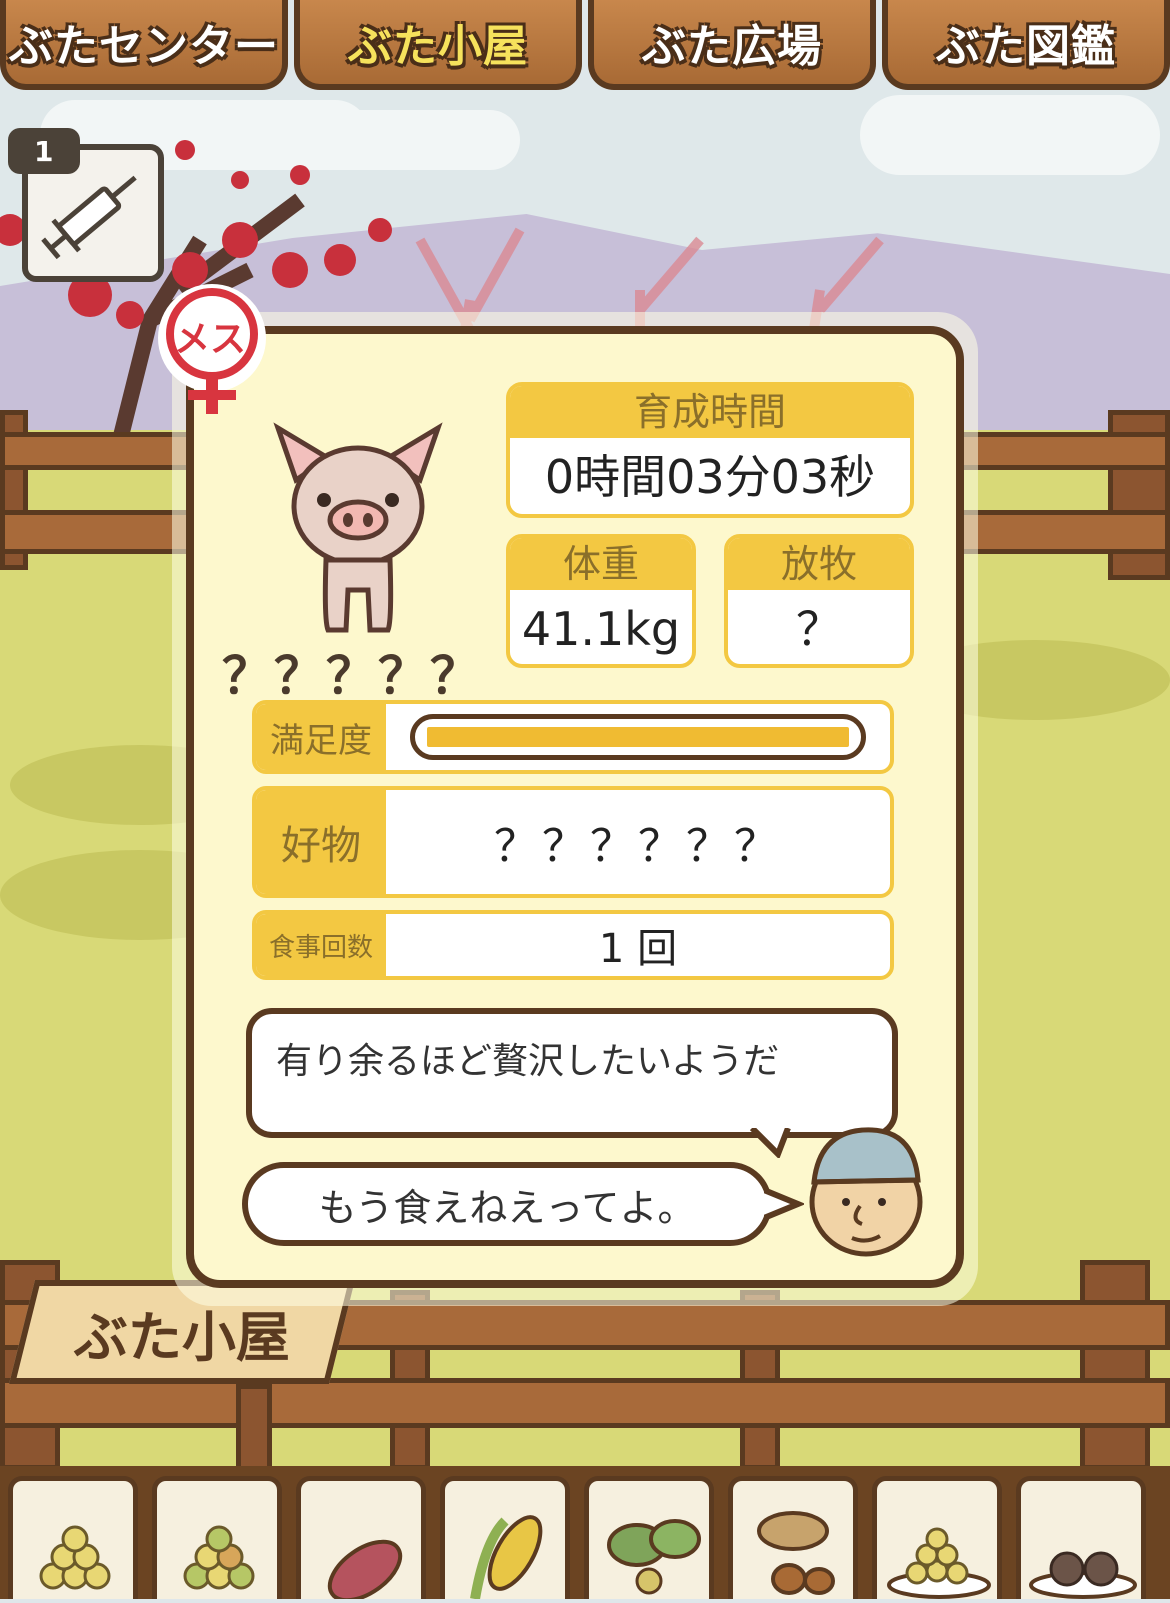 The width and height of the screenshot is (1170, 1603). I want to click on fence-rail, so click(585, 1403).